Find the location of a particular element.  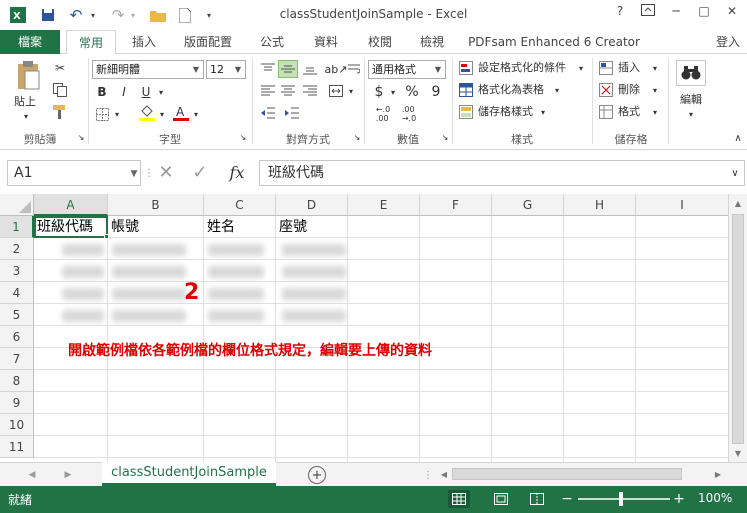

font-color-dropdown-icon: ▾ is located at coordinates (196, 114).